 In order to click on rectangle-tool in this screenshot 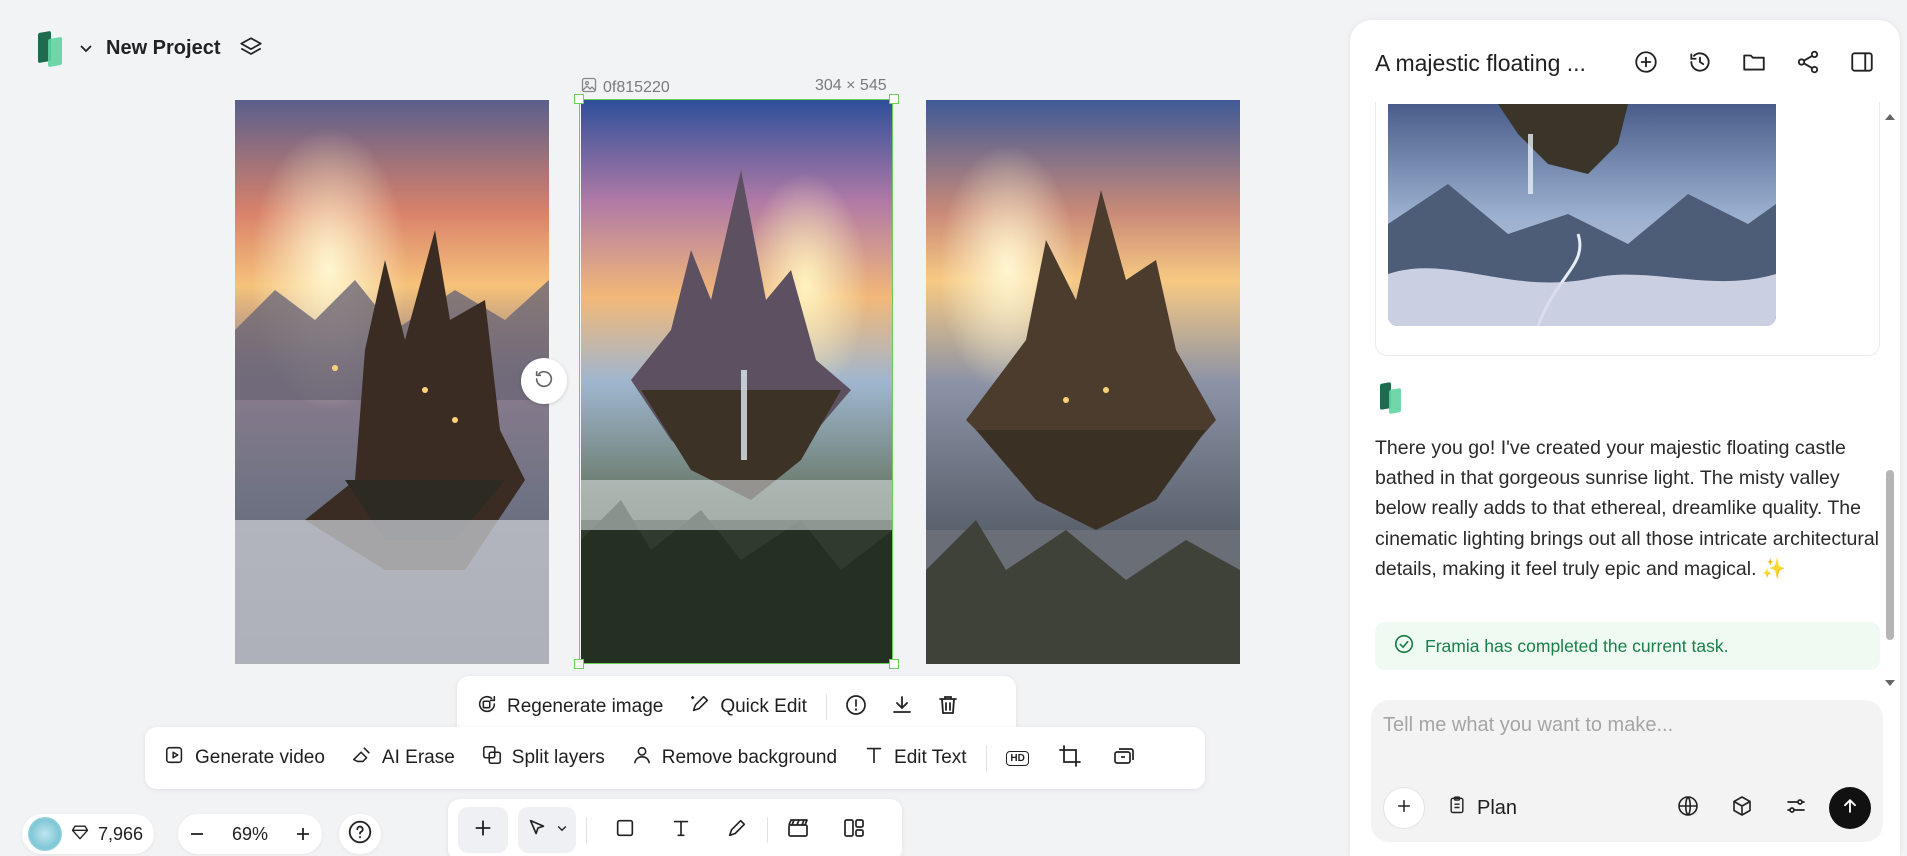, I will do `click(625, 827)`.